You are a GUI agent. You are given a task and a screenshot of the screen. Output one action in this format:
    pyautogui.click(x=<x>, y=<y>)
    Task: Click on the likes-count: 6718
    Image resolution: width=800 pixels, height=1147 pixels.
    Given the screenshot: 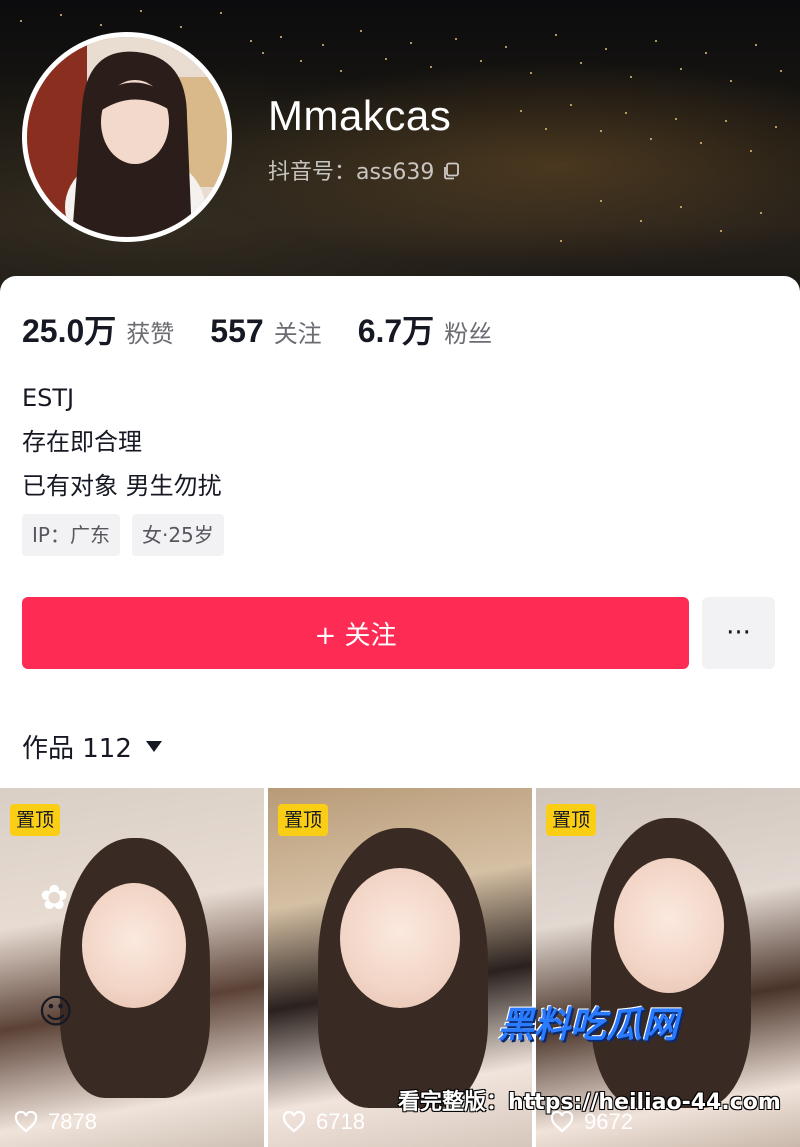 What is the action you would take?
    pyautogui.click(x=323, y=1122)
    